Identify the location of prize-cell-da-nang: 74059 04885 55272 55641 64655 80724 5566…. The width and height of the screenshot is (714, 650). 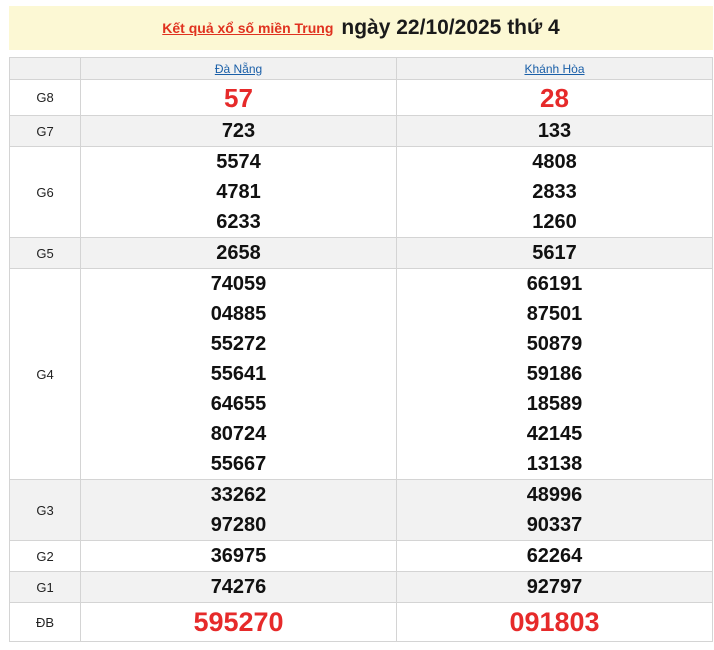
(238, 374).